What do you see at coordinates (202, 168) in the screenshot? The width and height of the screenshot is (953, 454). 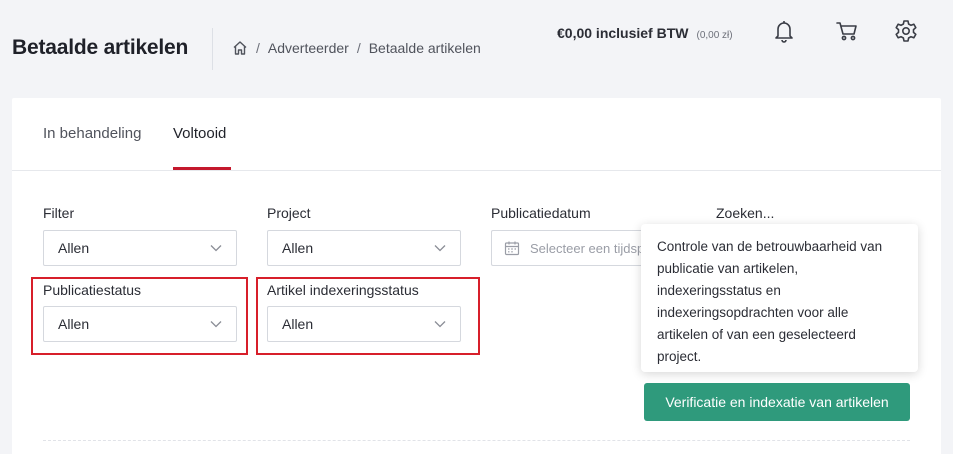 I see `active-tab-indicator` at bounding box center [202, 168].